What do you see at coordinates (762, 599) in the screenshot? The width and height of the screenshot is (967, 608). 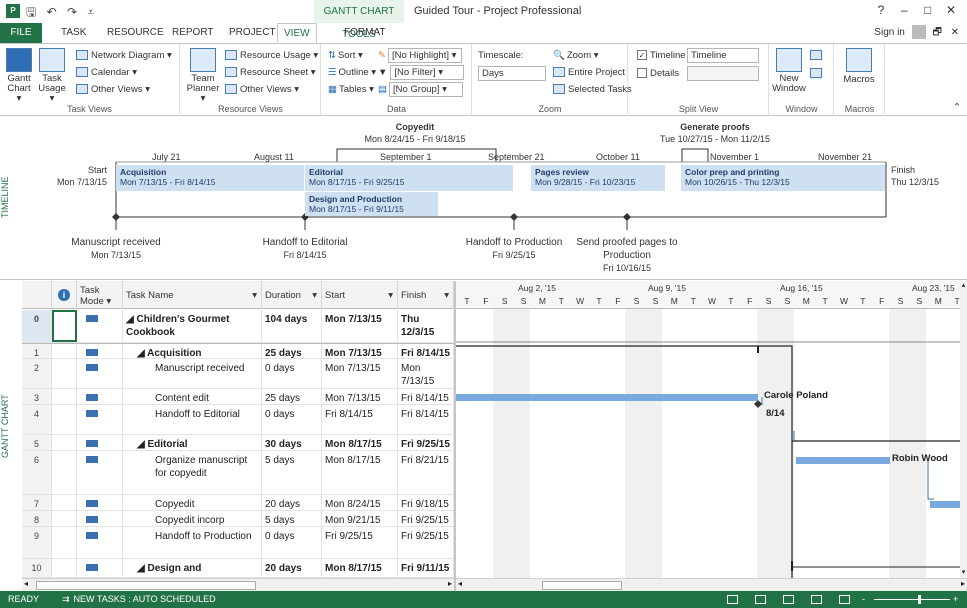 I see `view-task-usage-icon` at bounding box center [762, 599].